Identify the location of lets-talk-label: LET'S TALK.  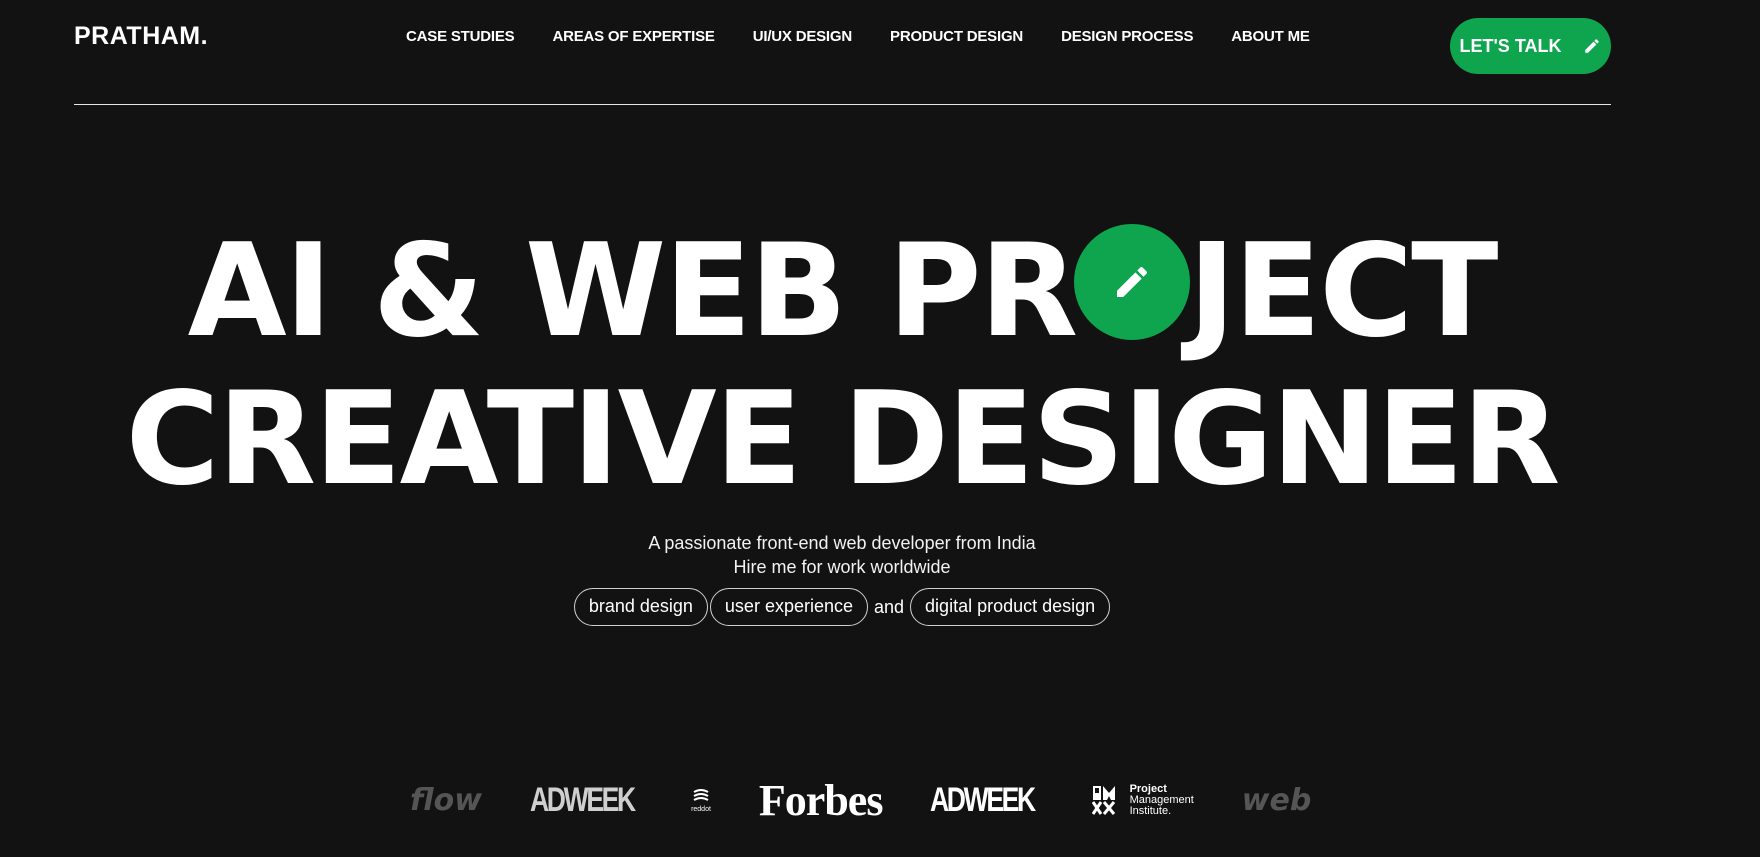
(1510, 45).